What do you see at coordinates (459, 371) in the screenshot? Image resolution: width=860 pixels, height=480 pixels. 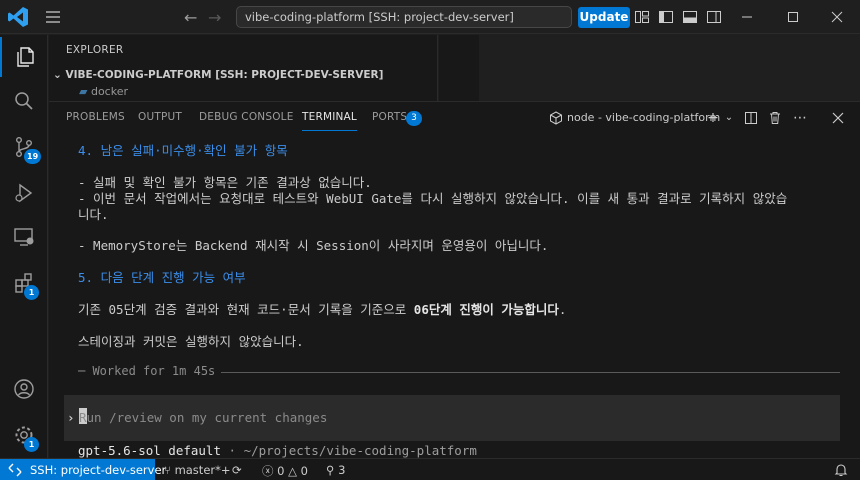 I see `worked-divider: ─ Worked for 1m 45s` at bounding box center [459, 371].